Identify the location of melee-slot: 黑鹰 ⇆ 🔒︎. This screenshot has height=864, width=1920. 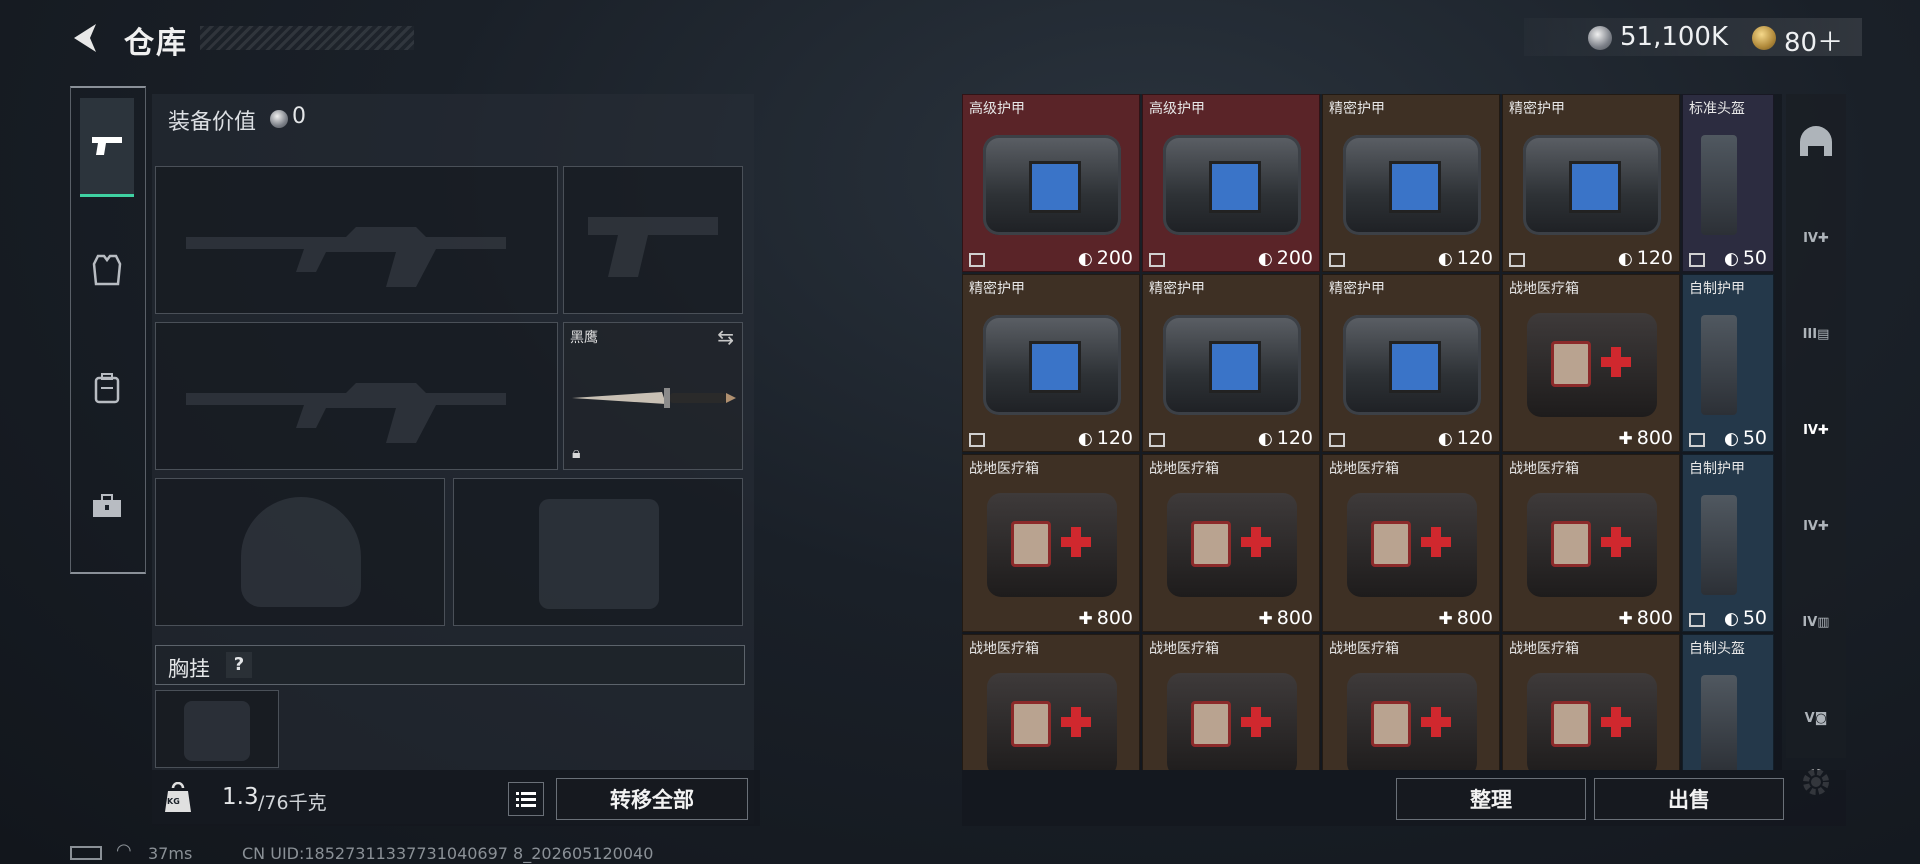
(653, 396).